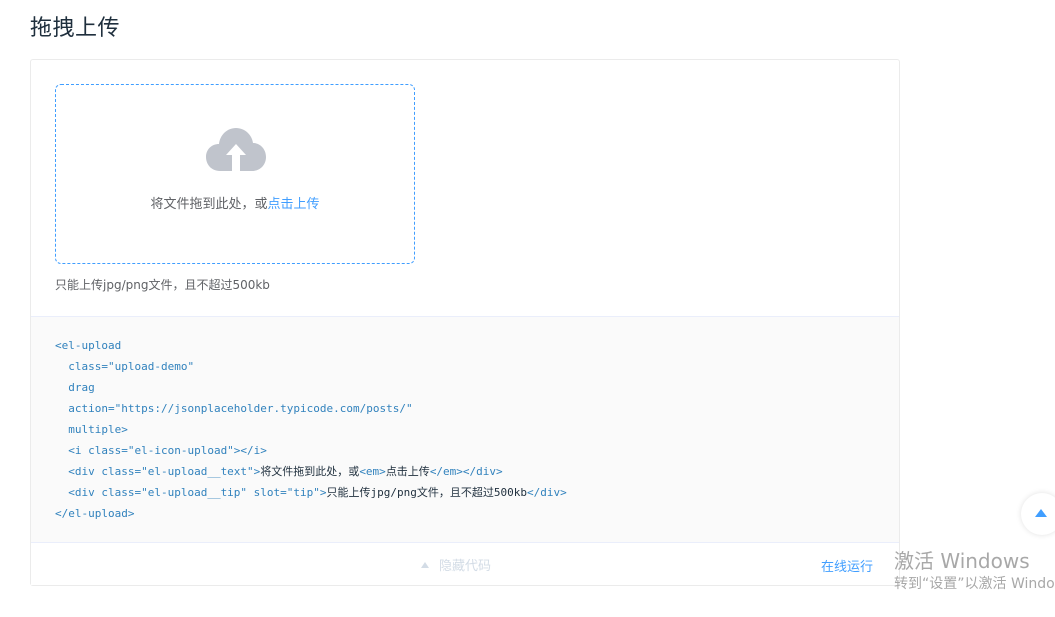 This screenshot has height=617, width=1055. Describe the element at coordinates (209, 204) in the screenshot. I see `drop-text-label: 将文件拖到此处，或` at that location.